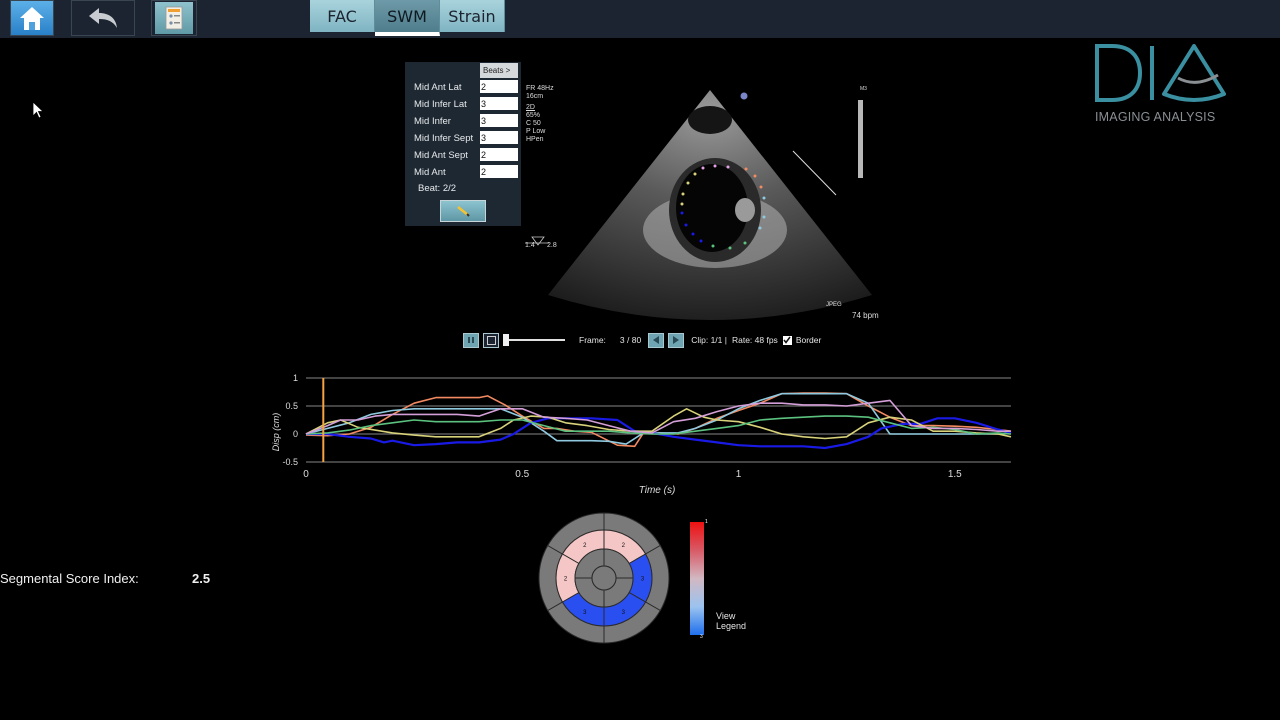 This screenshot has height=720, width=1280. Describe the element at coordinates (295, 434) in the screenshot. I see `y-tick-label: 0` at that location.